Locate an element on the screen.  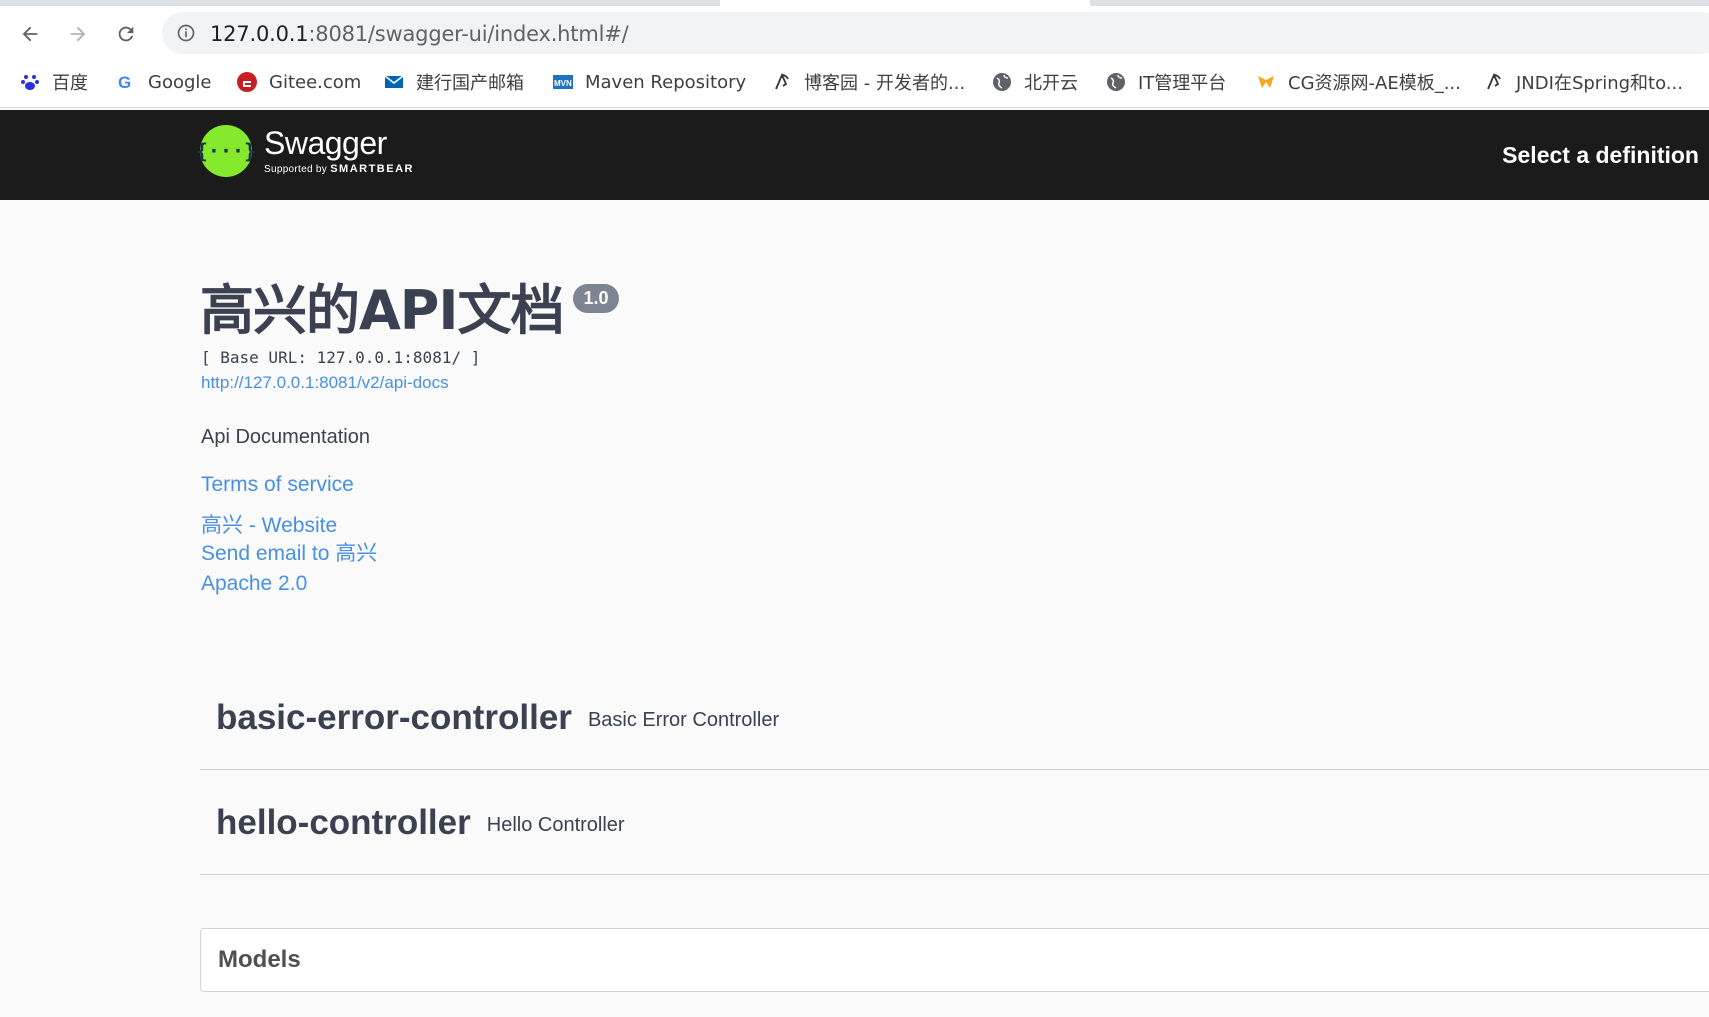
gitee-icon is located at coordinates (247, 82).